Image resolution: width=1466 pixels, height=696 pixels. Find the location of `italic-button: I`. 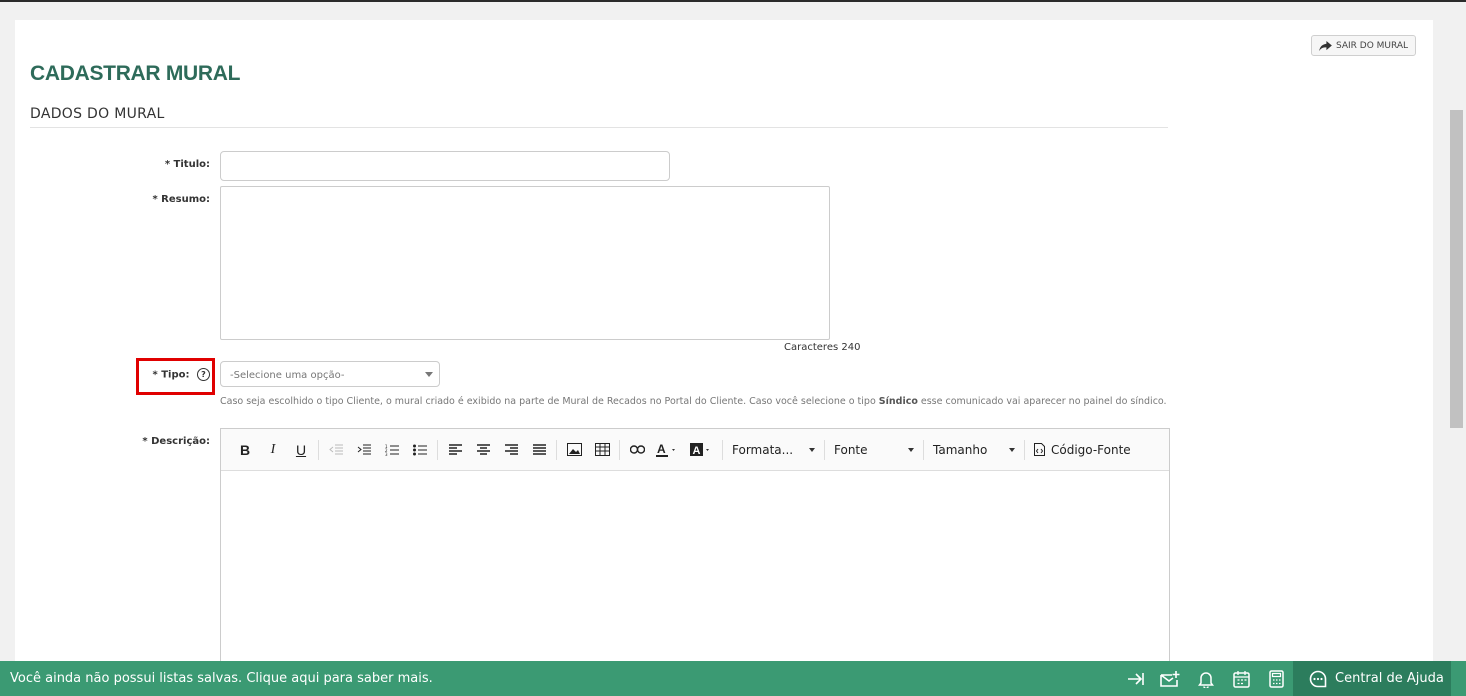

italic-button: I is located at coordinates (273, 450).